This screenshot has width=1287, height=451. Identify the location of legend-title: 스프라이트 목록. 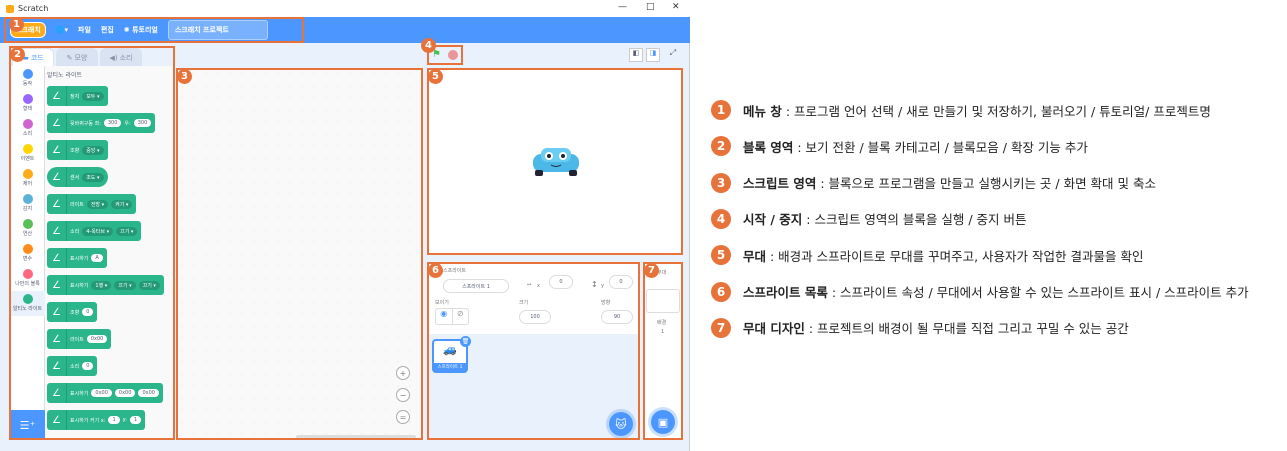
(785, 292).